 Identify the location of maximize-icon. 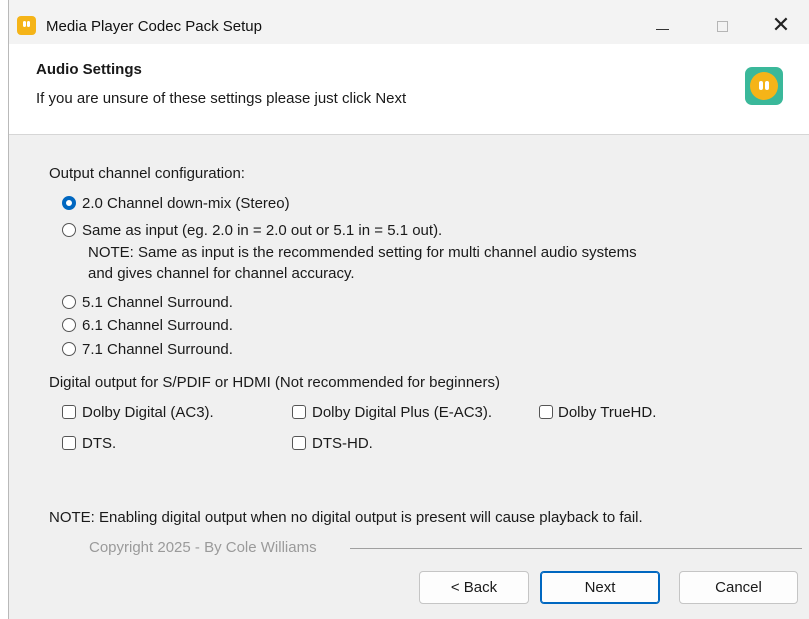
(723, 25).